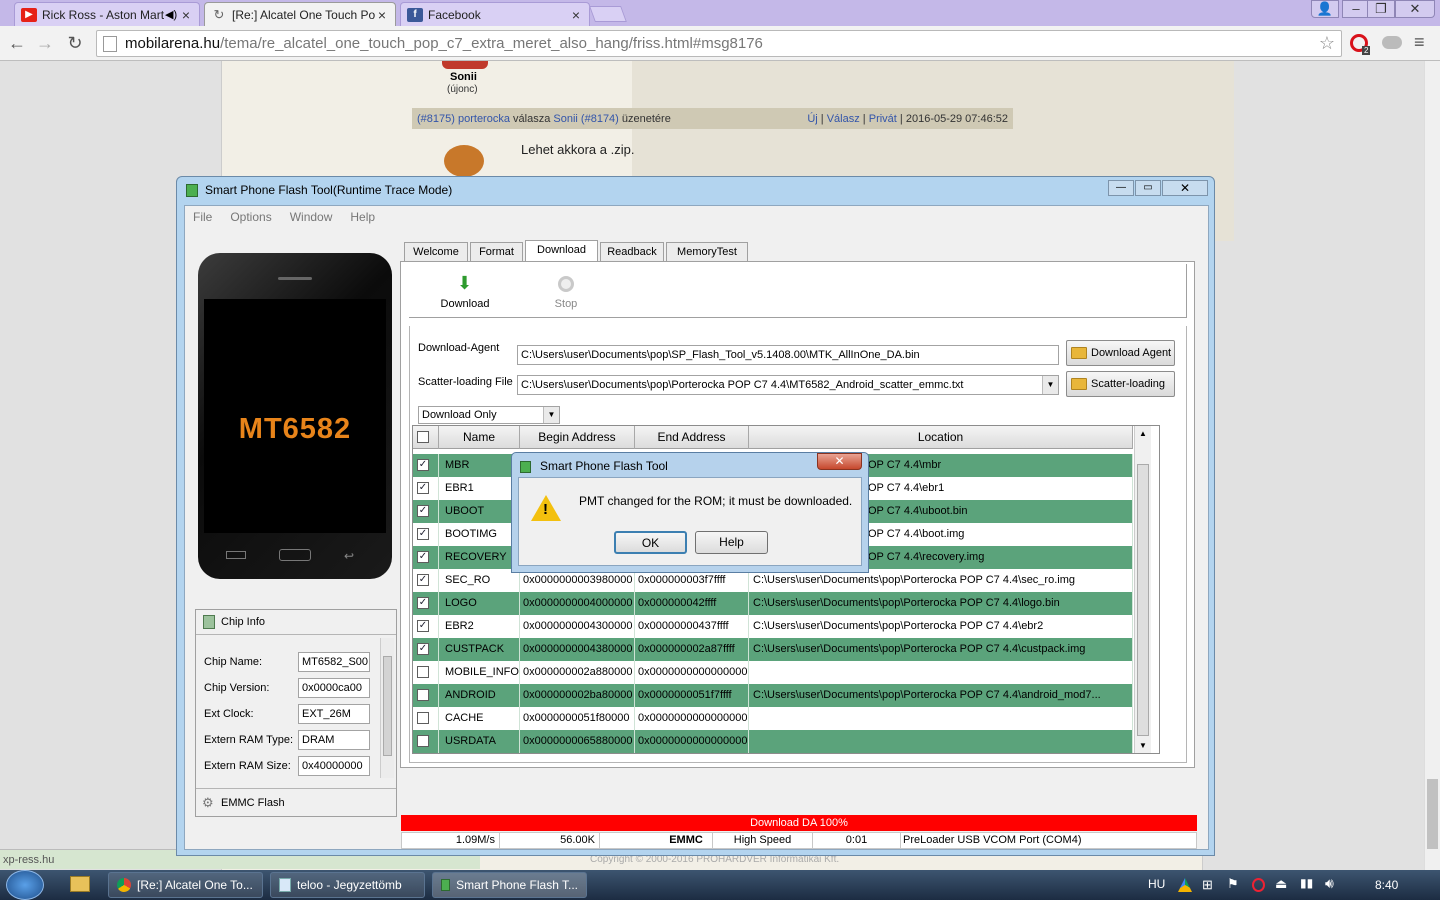 Image resolution: width=1440 pixels, height=900 pixels. What do you see at coordinates (1386, 885) in the screenshot?
I see `clock: 8:40` at bounding box center [1386, 885].